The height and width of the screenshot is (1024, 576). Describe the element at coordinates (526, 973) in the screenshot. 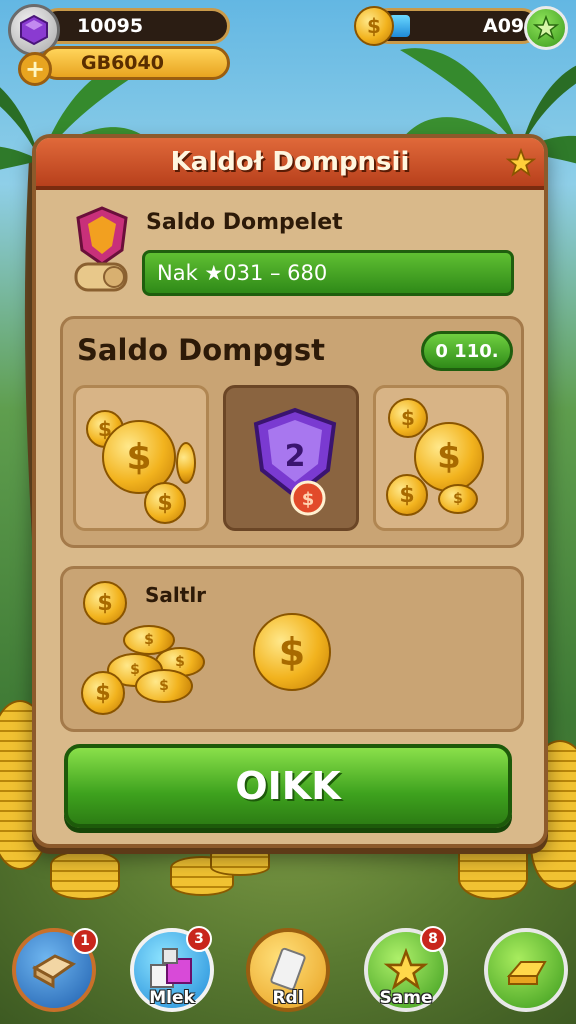

I see `gold-bar-icon` at that location.